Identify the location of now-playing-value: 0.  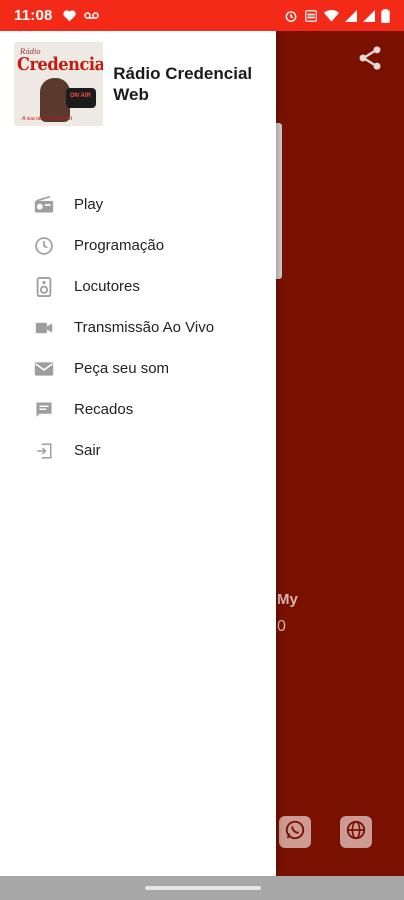
(281, 626).